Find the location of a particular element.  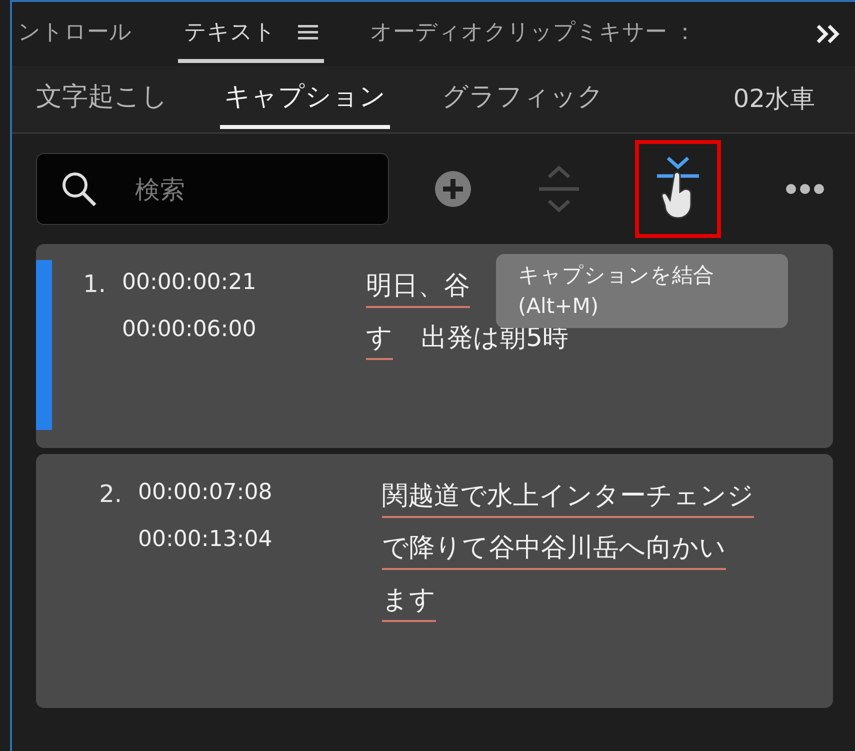

more-icon is located at coordinates (805, 189).